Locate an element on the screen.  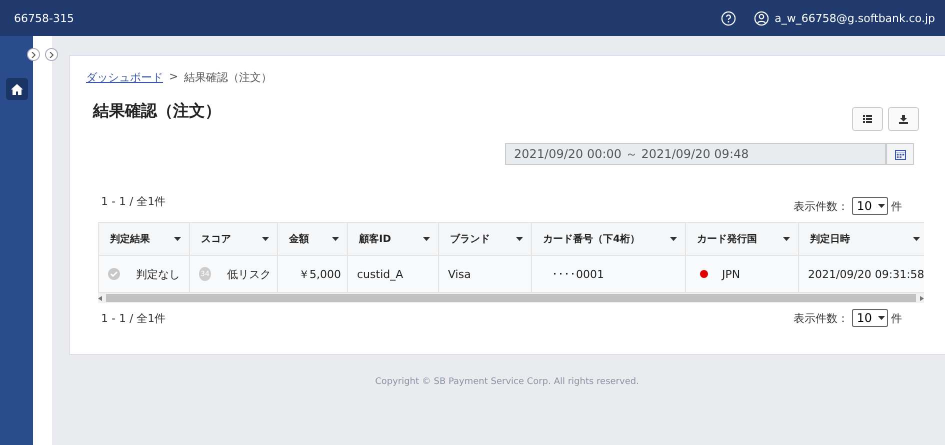
help-icon is located at coordinates (728, 18).